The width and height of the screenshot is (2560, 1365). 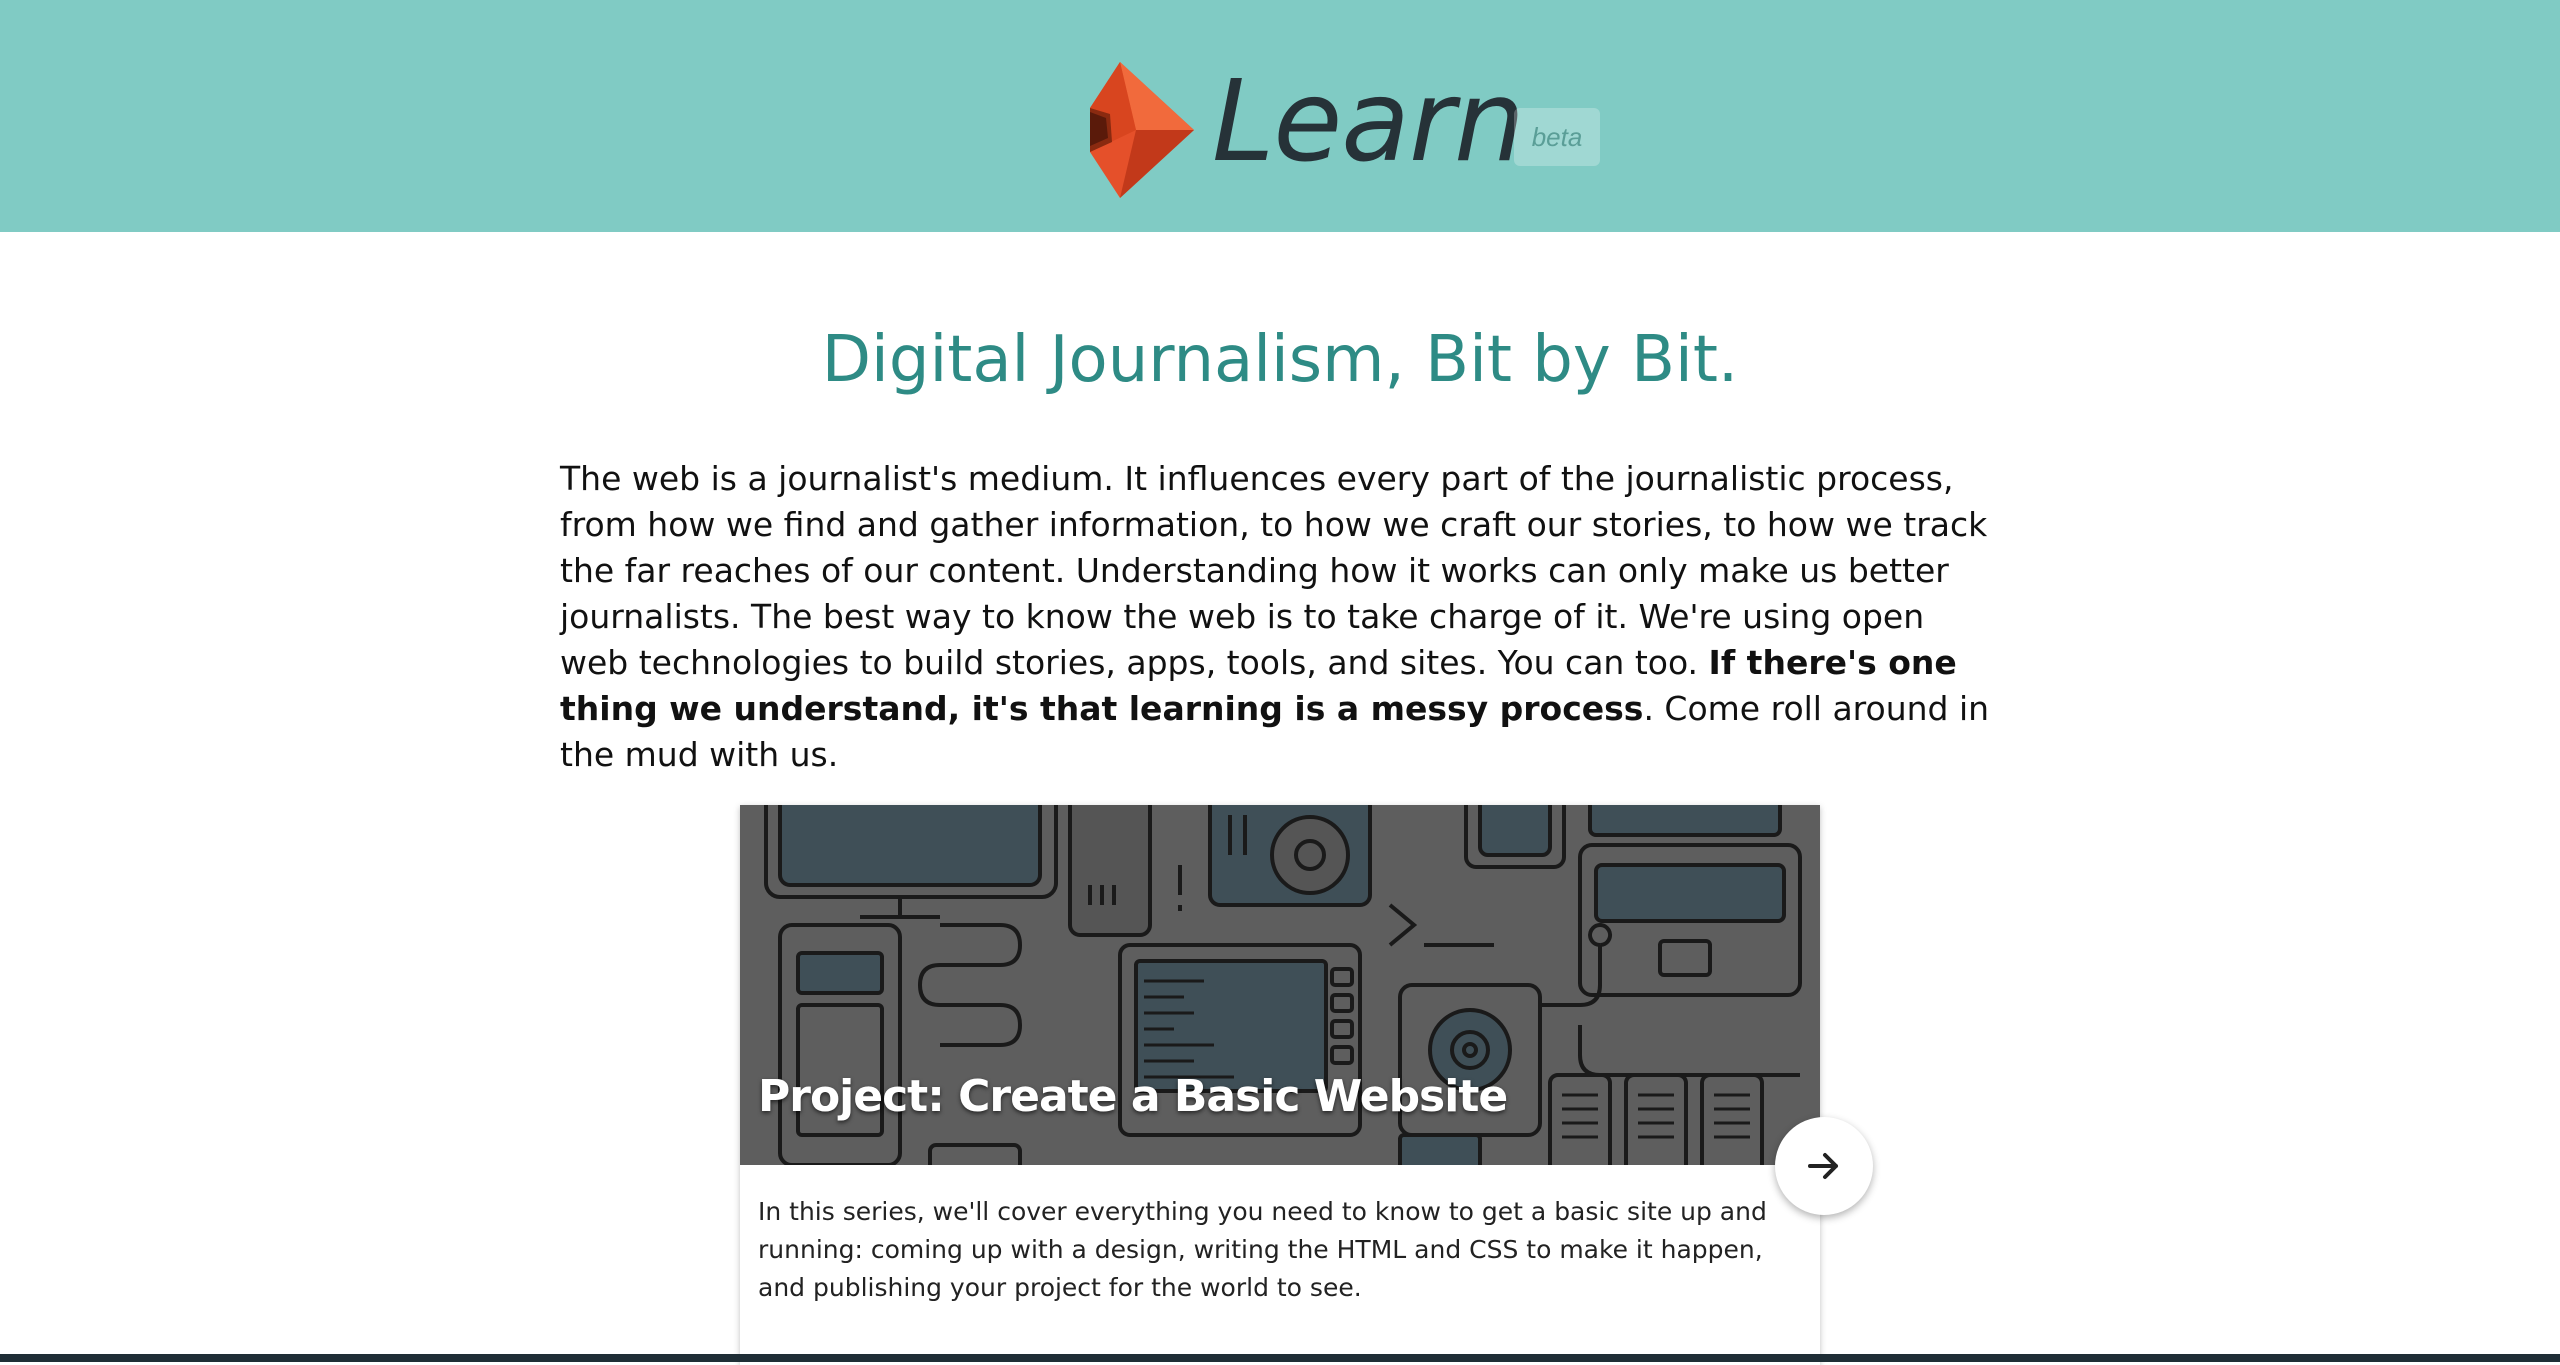 I want to click on site-logo: Learn beta, so click(x=1350, y=130).